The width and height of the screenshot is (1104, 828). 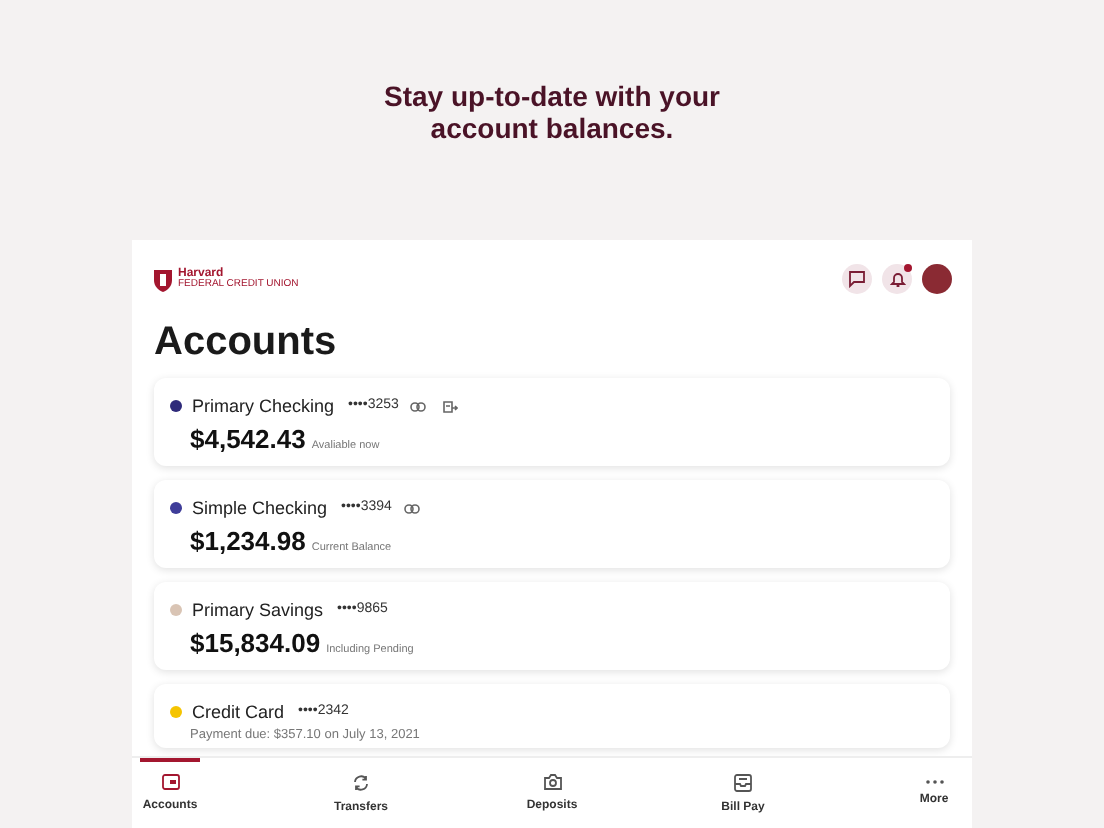 I want to click on account-name: Simple Checking, so click(x=260, y=508).